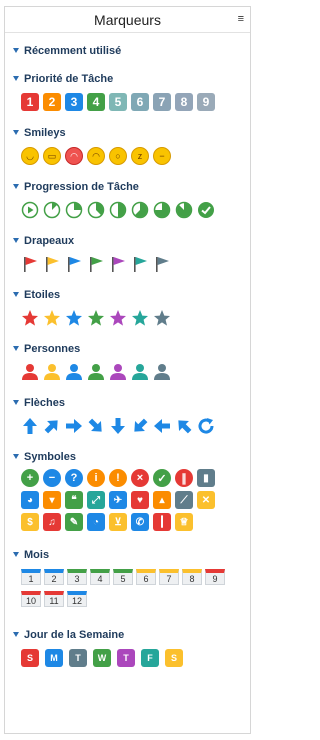  I want to click on priority-1-icon: 1, so click(30, 102).